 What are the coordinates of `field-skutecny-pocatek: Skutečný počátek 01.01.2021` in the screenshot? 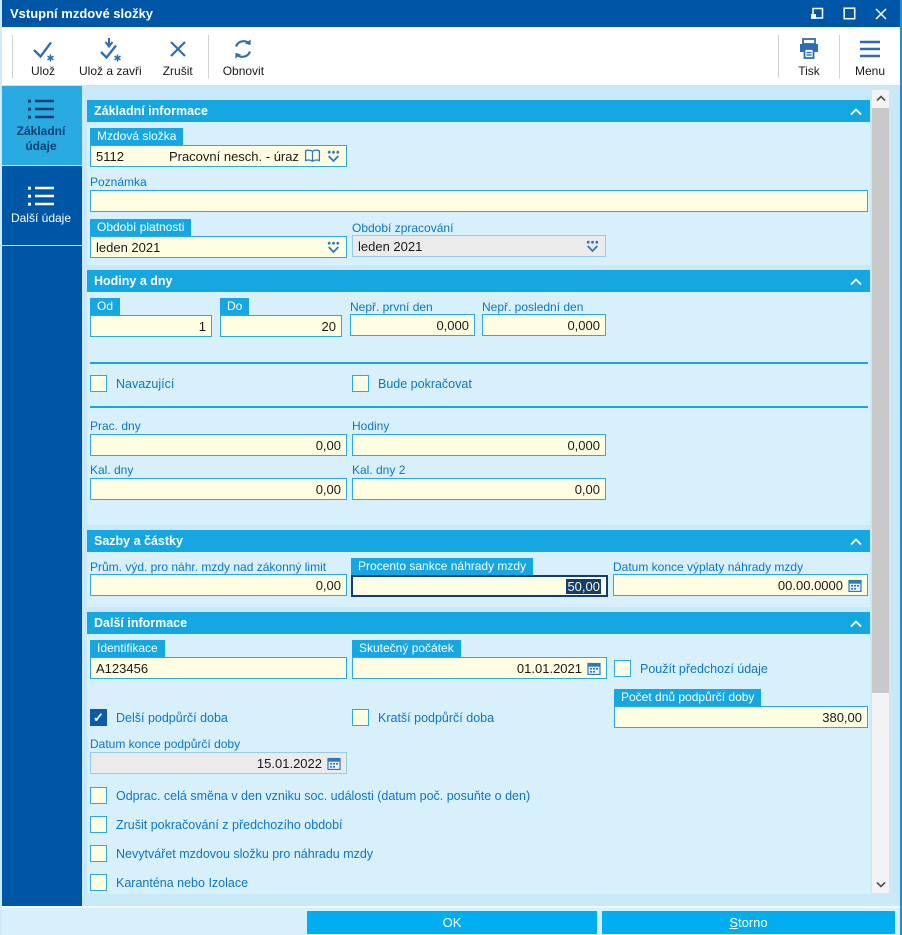 It's located at (479, 659).